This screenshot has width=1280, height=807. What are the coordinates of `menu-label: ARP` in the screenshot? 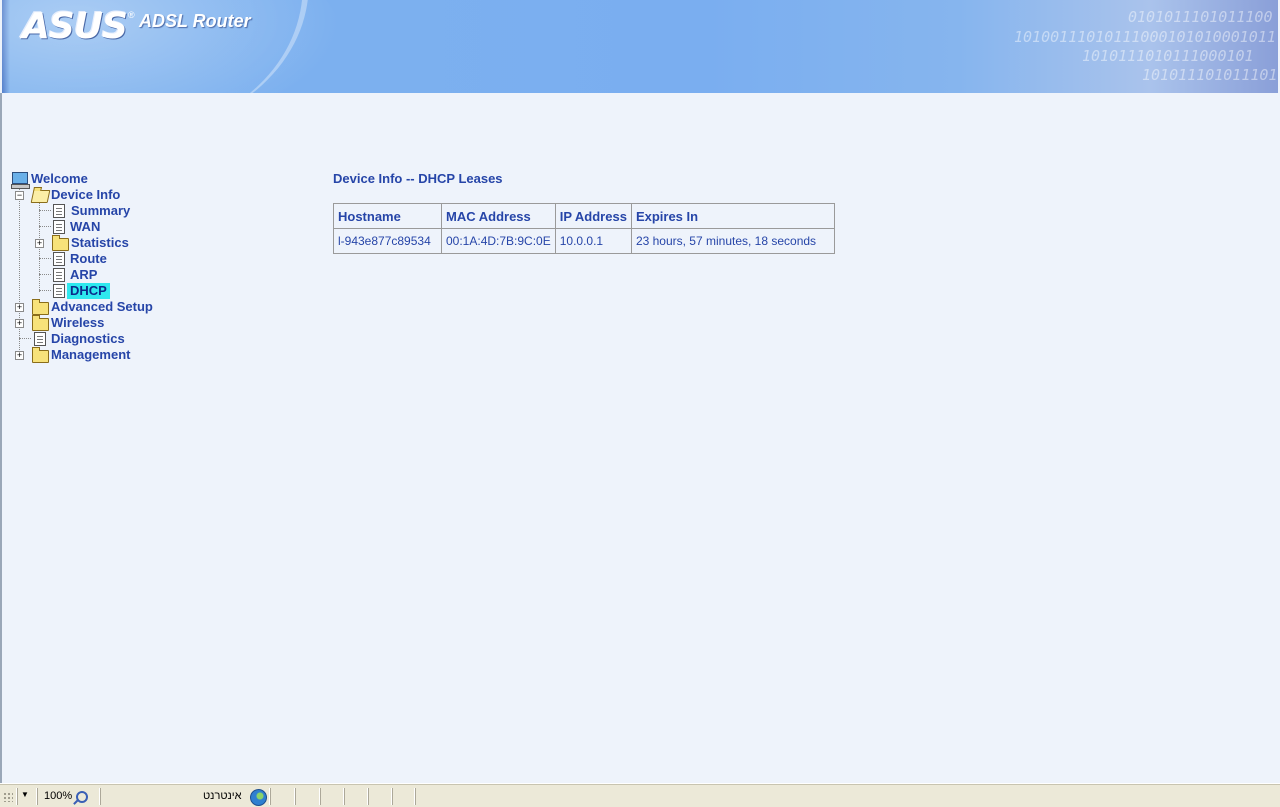 It's located at (84, 274).